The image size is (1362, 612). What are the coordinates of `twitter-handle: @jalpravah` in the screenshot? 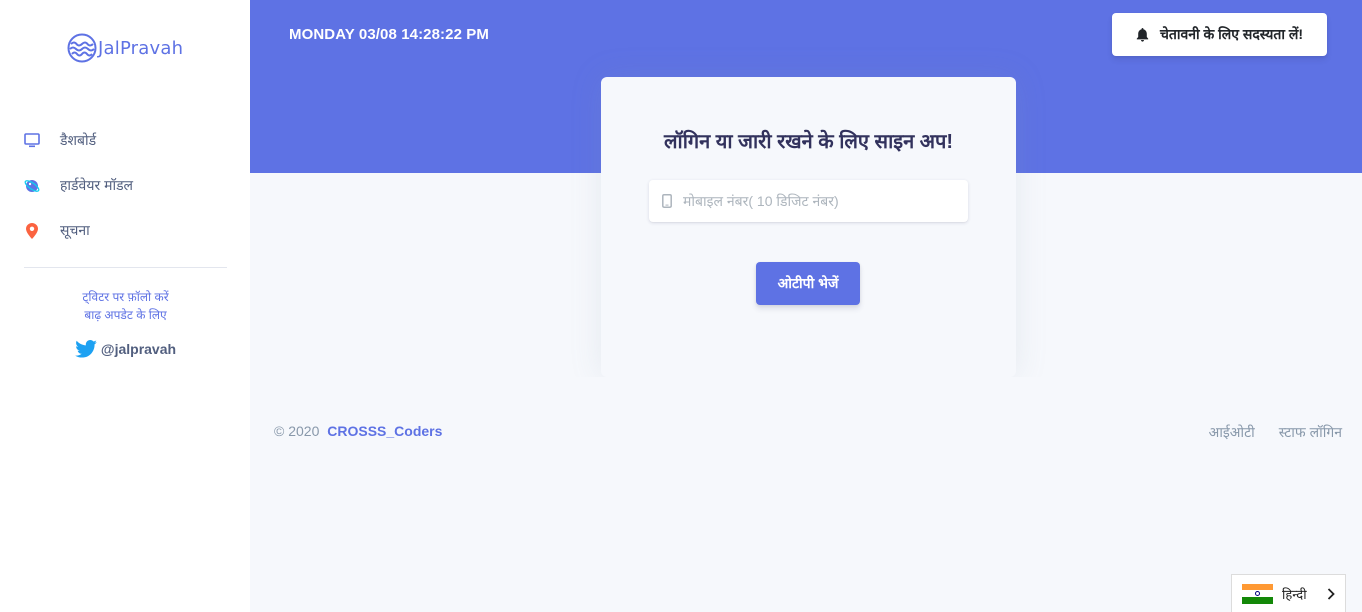 It's located at (138, 349).